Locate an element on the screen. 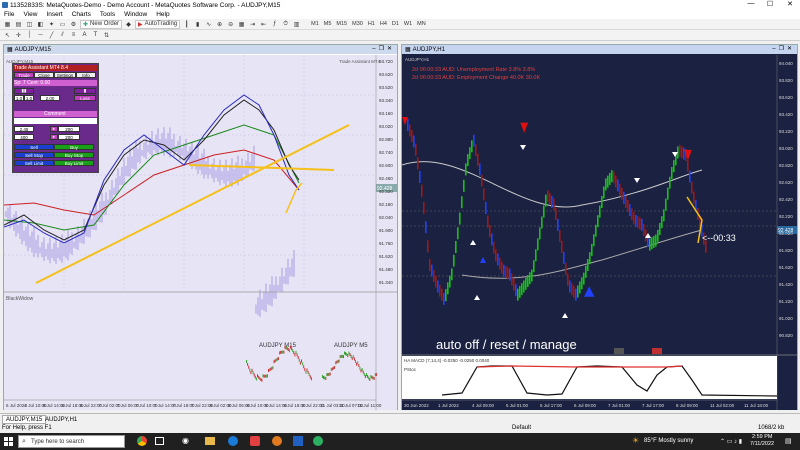  tile-icon: ▦ is located at coordinates (241, 24).